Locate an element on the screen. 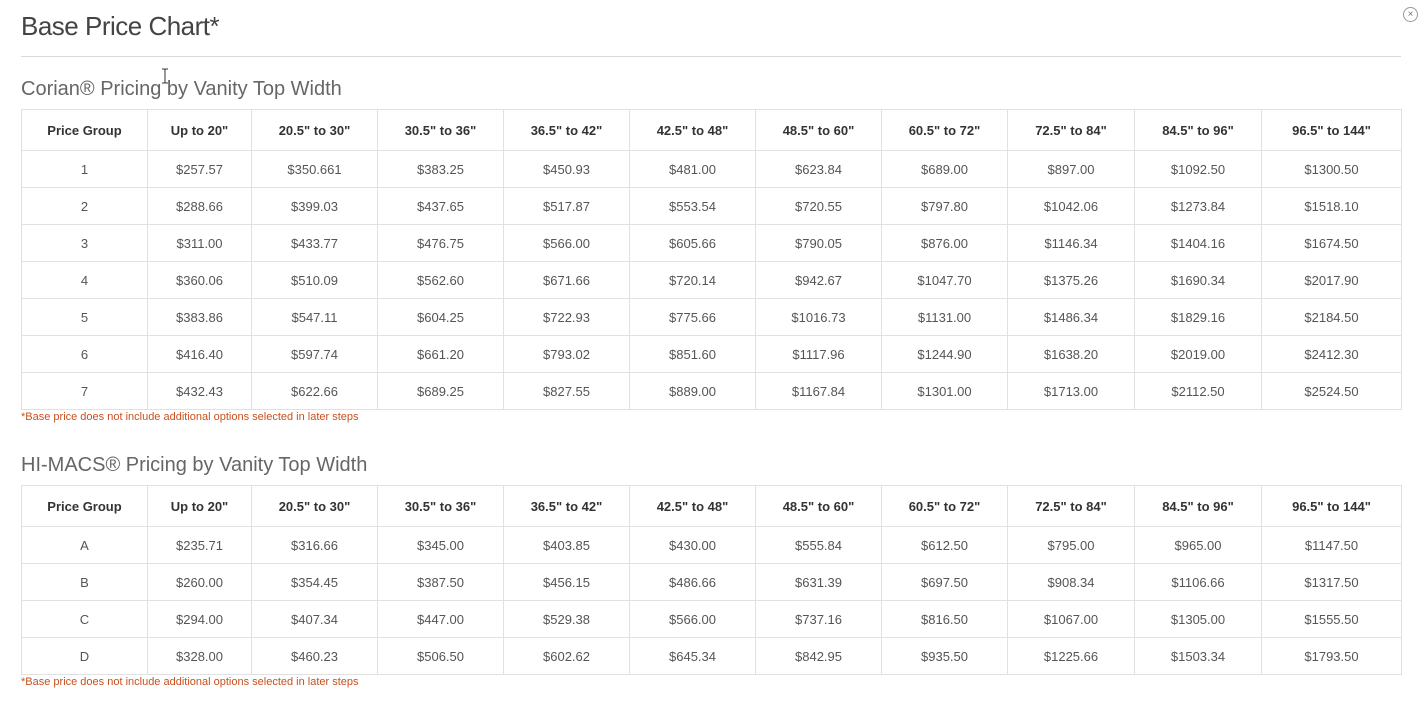 The height and width of the screenshot is (709, 1427). page-title: Base Price Chart* is located at coordinates (120, 26).